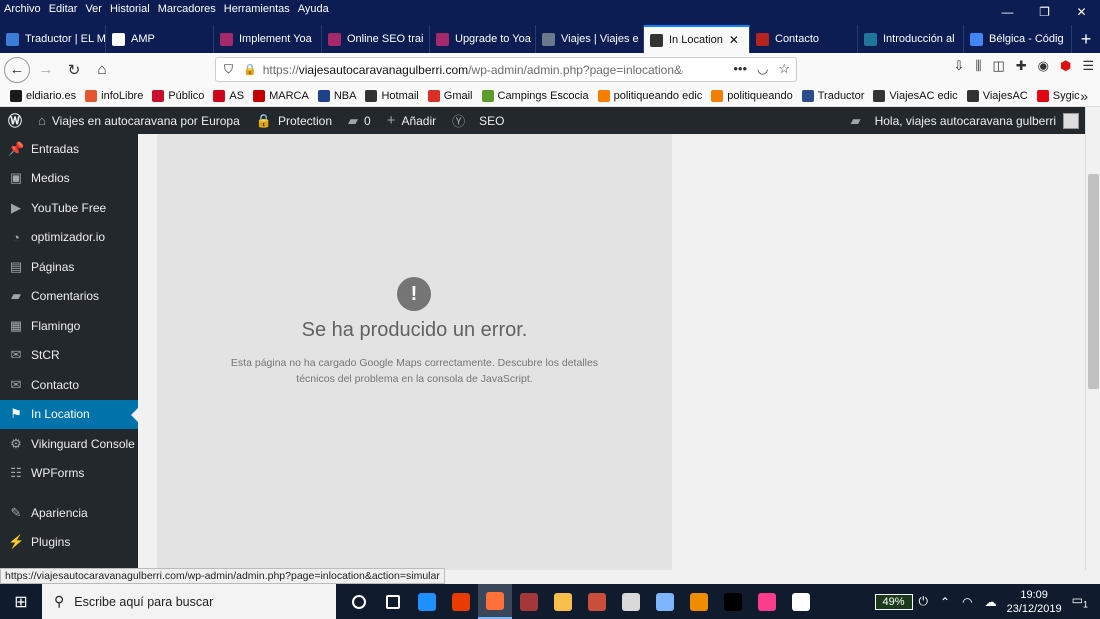 The height and width of the screenshot is (619, 1100). I want to click on close-window-button: ✕, so click(1081, 12).